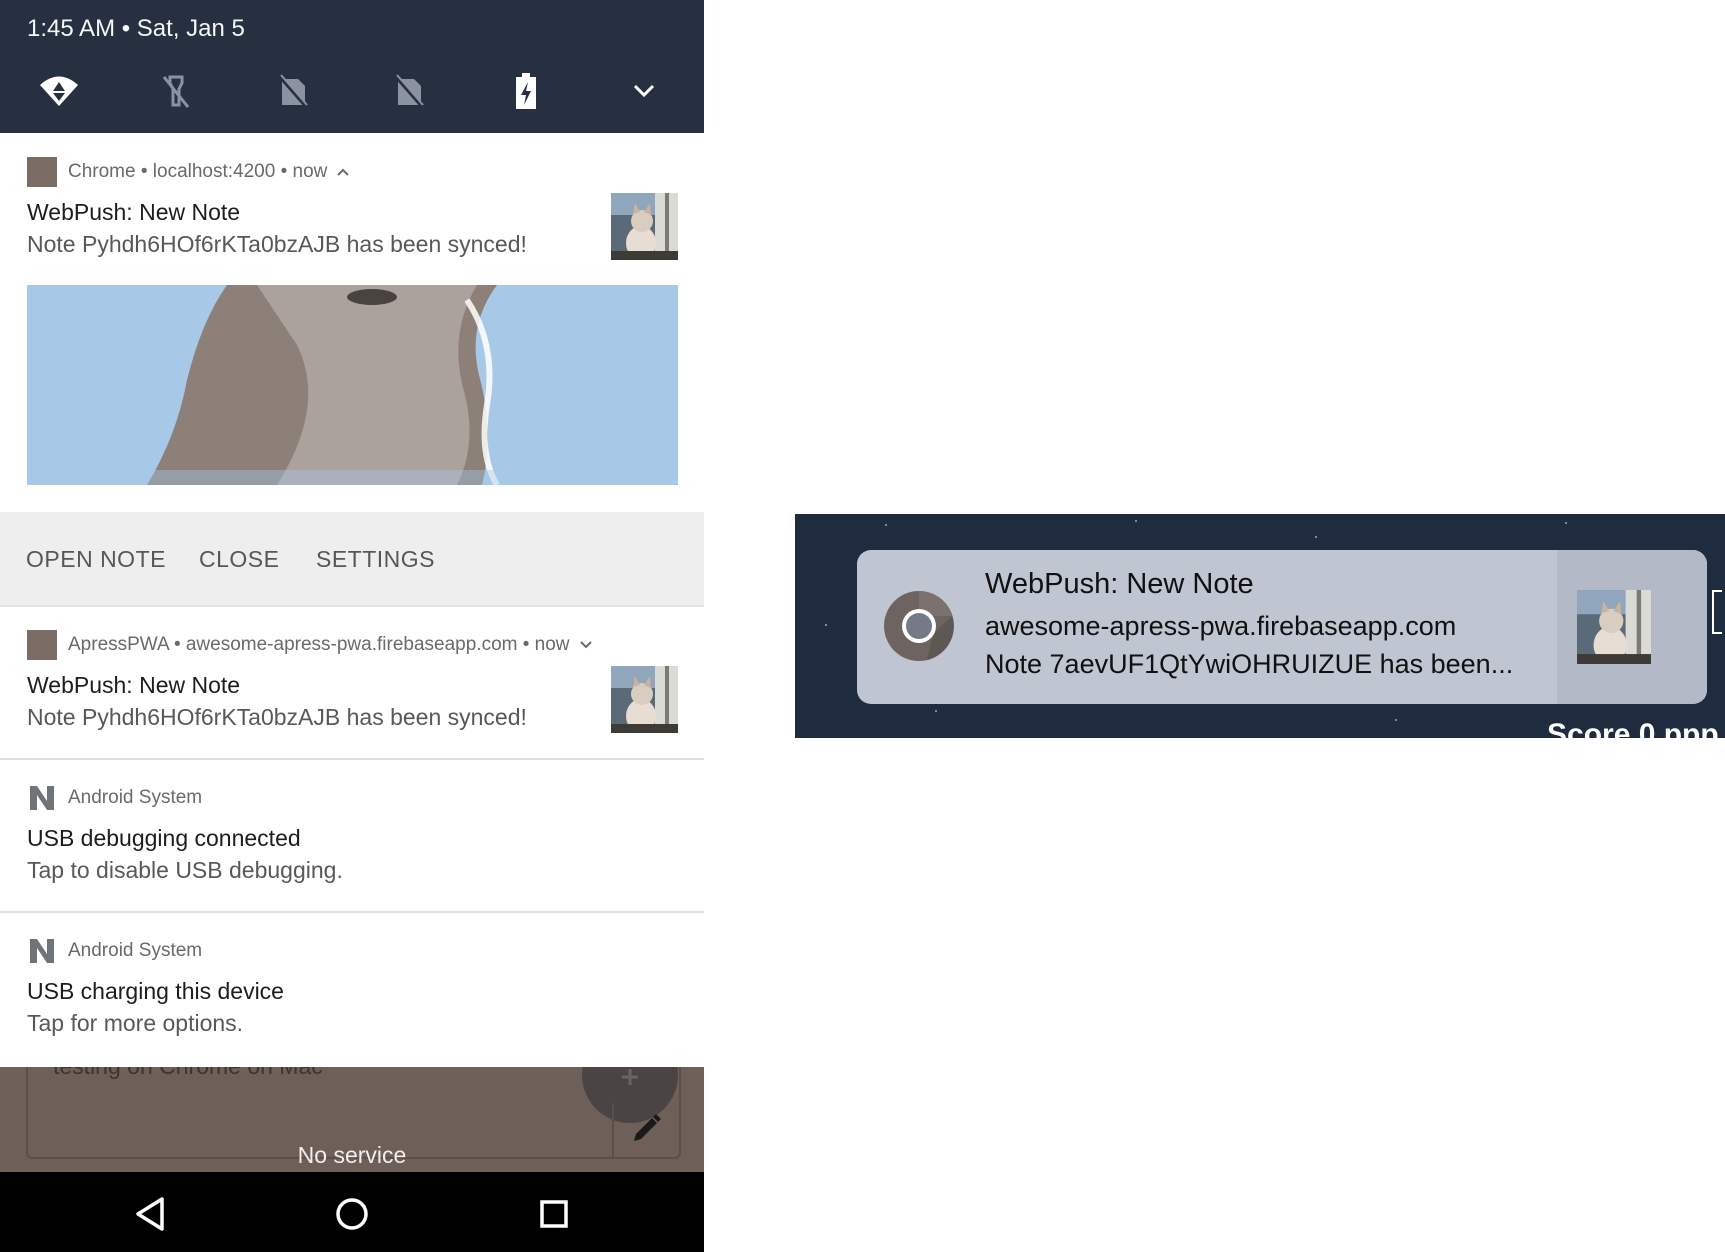 This screenshot has height=1252, width=1725. I want to click on open-note-button: OPEN NOTE, so click(96, 559).